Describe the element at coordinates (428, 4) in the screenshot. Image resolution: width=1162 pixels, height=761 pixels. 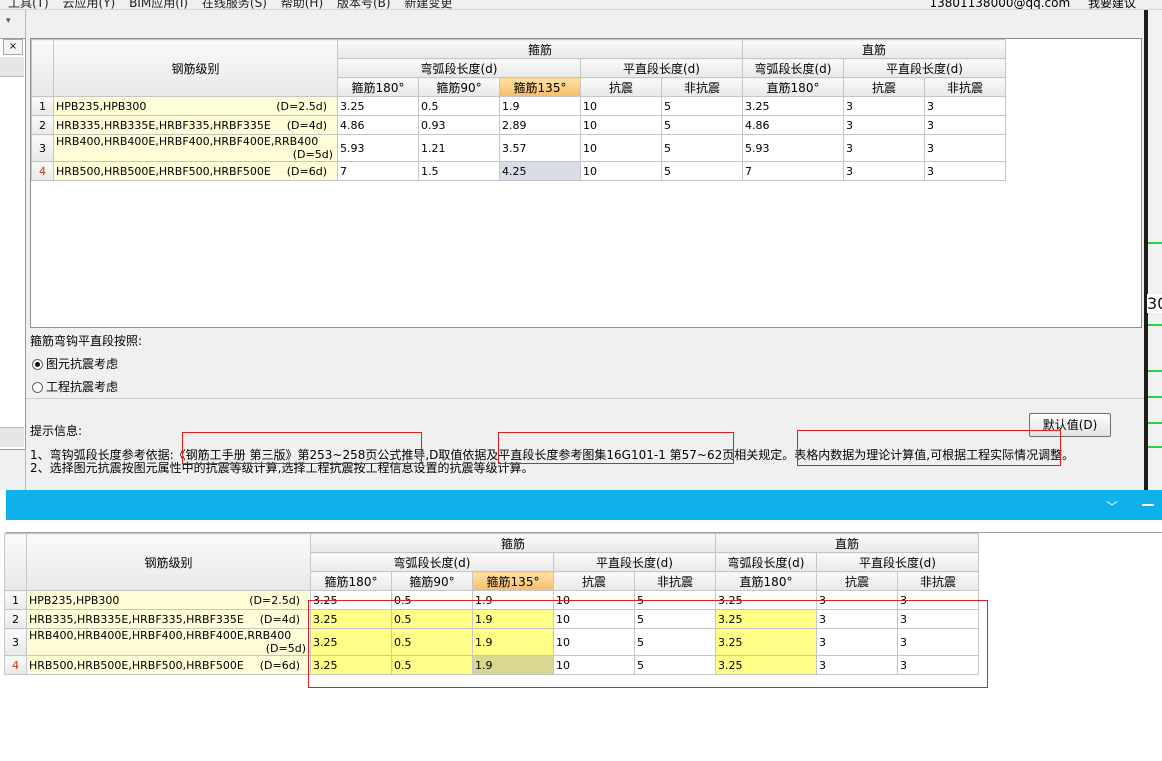
I see `menu-new-change: 新建变更` at that location.